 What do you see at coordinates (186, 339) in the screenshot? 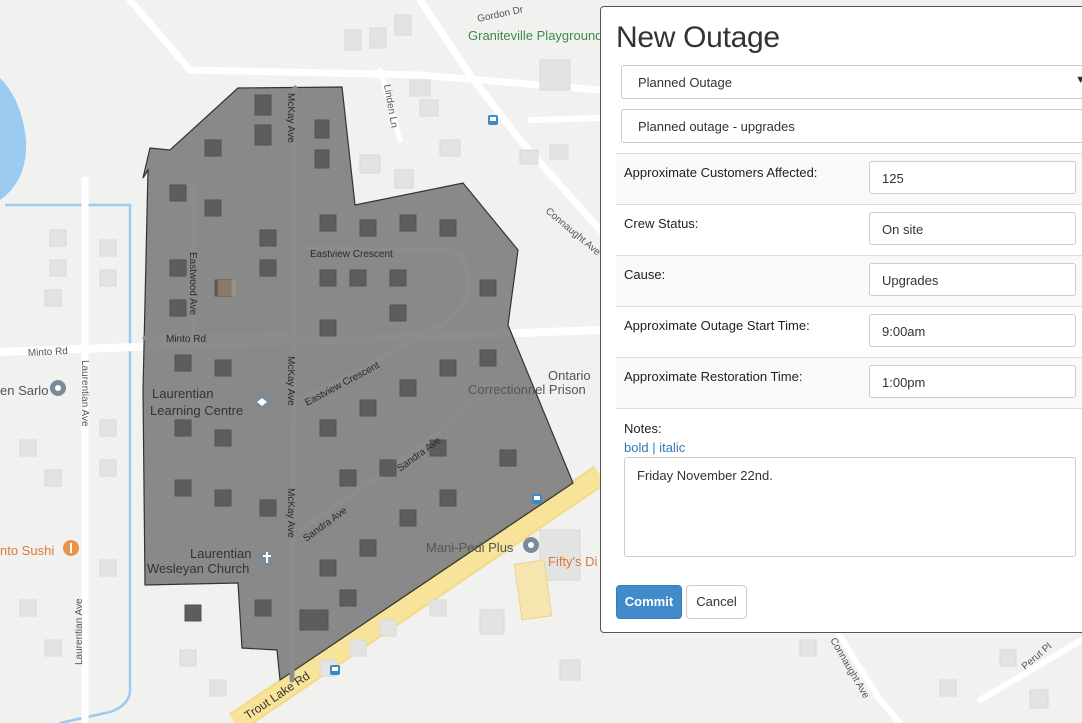
I see `street-label-minto-inside: Minto Rd` at bounding box center [186, 339].